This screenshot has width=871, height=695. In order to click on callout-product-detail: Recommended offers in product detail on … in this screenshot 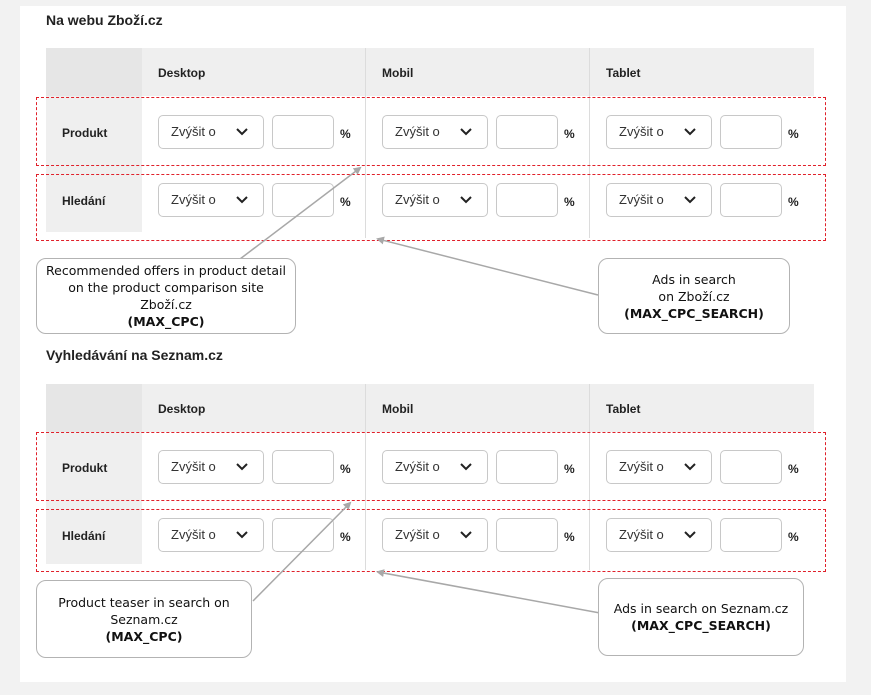, I will do `click(166, 296)`.